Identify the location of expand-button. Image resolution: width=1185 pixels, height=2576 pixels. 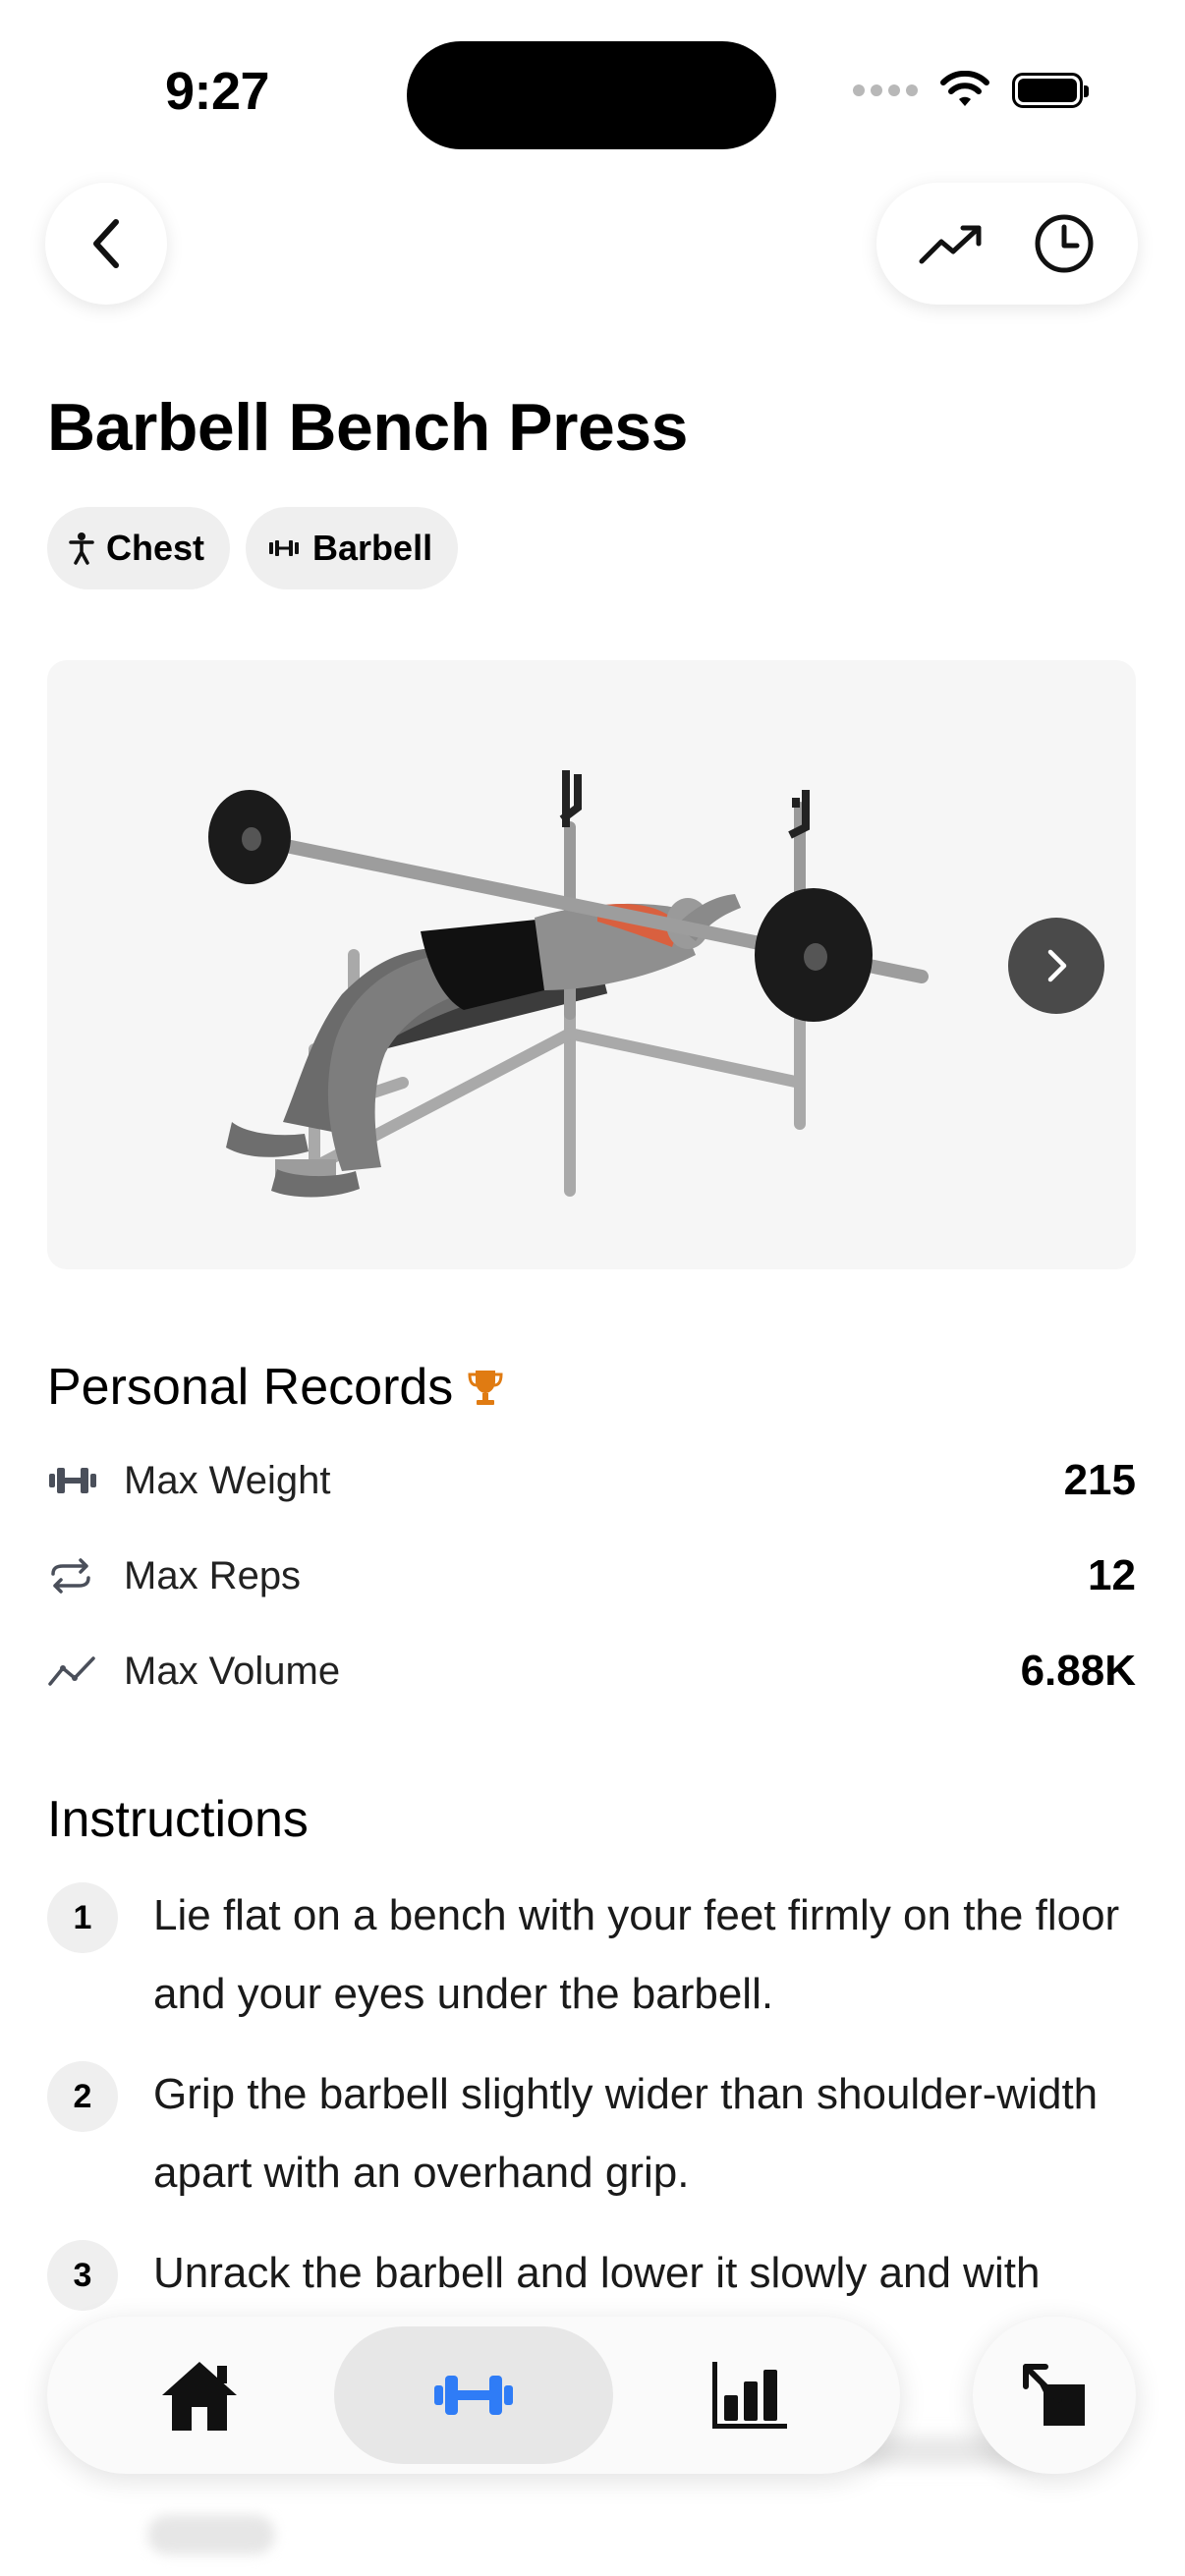
(1054, 2395).